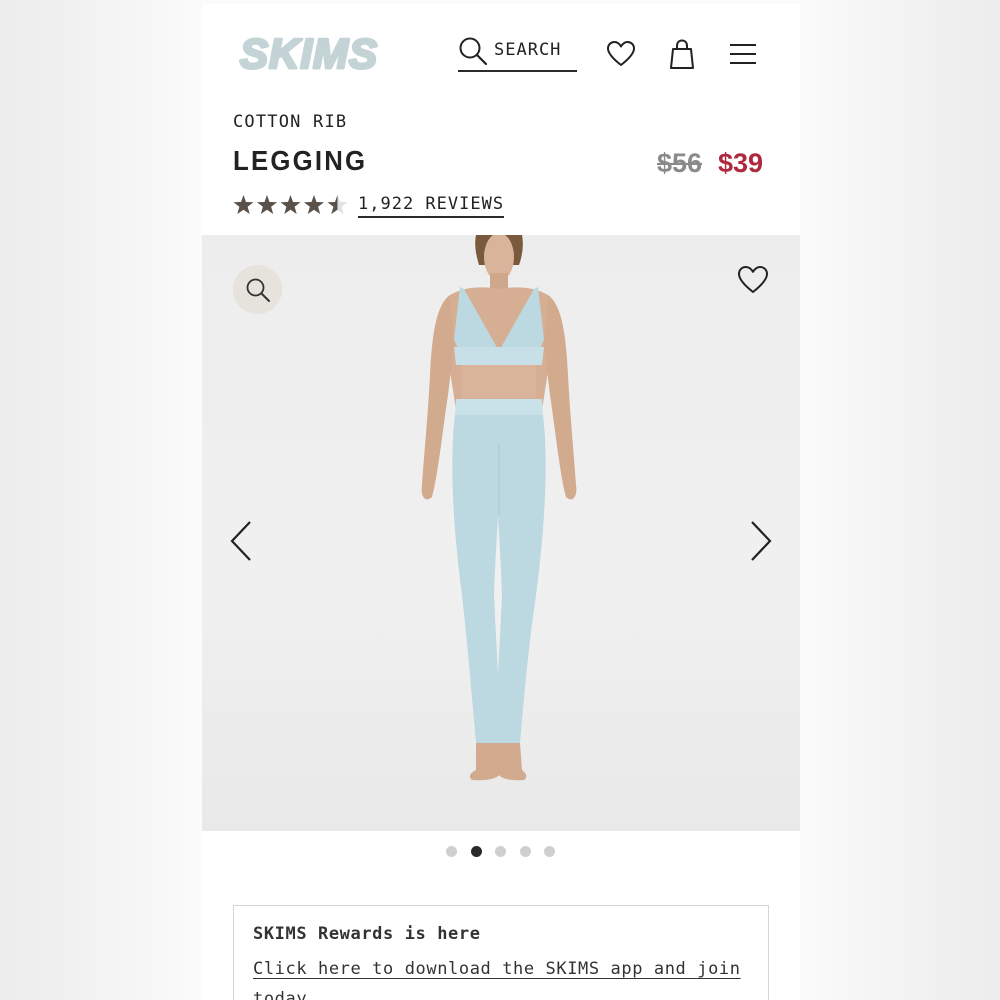  I want to click on skims-logo: SKIMS, so click(316, 54).